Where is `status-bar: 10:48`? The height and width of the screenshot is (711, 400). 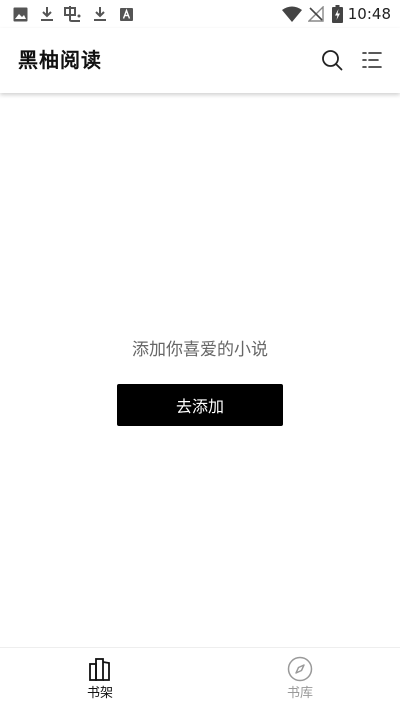 status-bar: 10:48 is located at coordinates (200, 14).